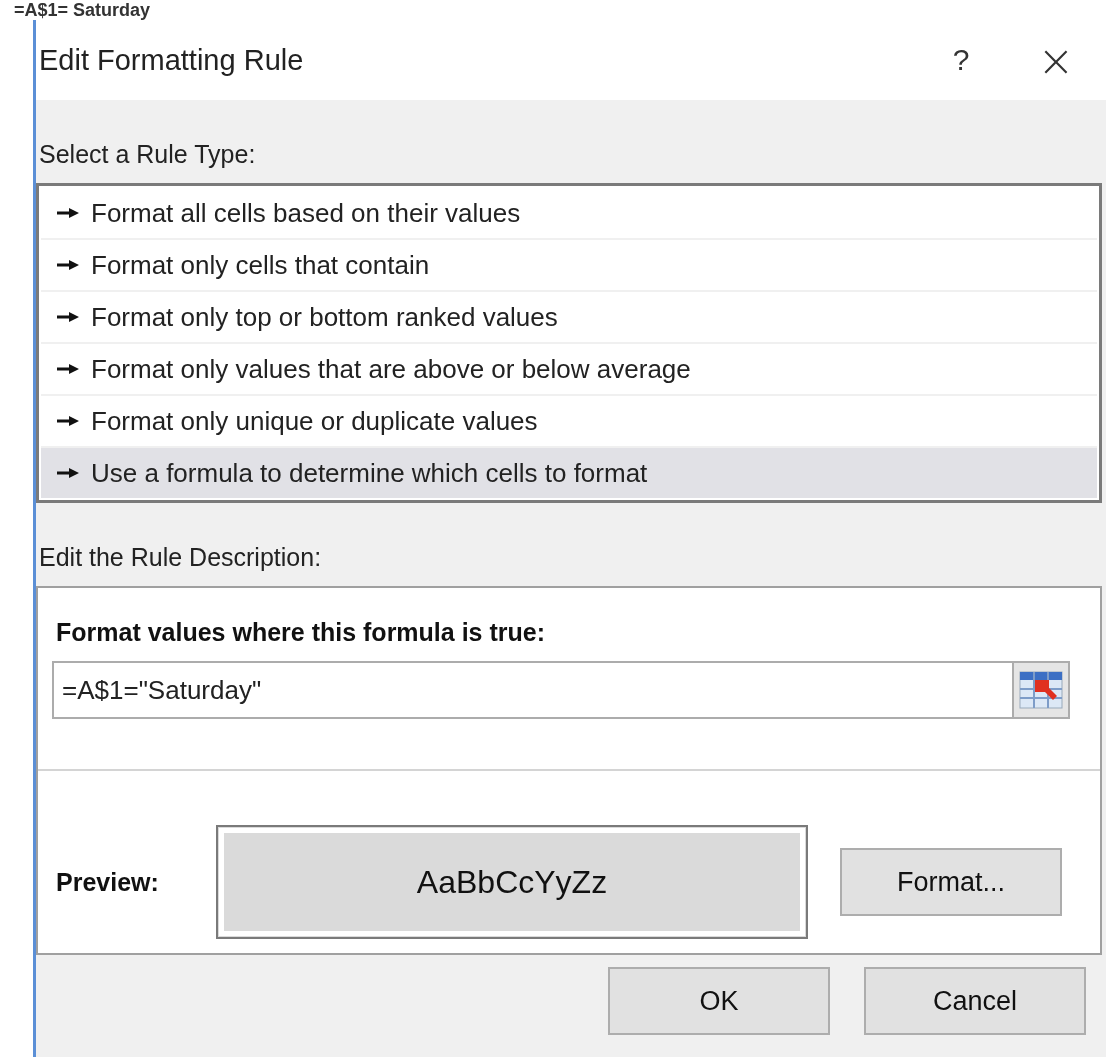 This screenshot has width=1106, height=1057. What do you see at coordinates (512, 882) in the screenshot?
I see `preview-sample: AaBbCcYyZz` at bounding box center [512, 882].